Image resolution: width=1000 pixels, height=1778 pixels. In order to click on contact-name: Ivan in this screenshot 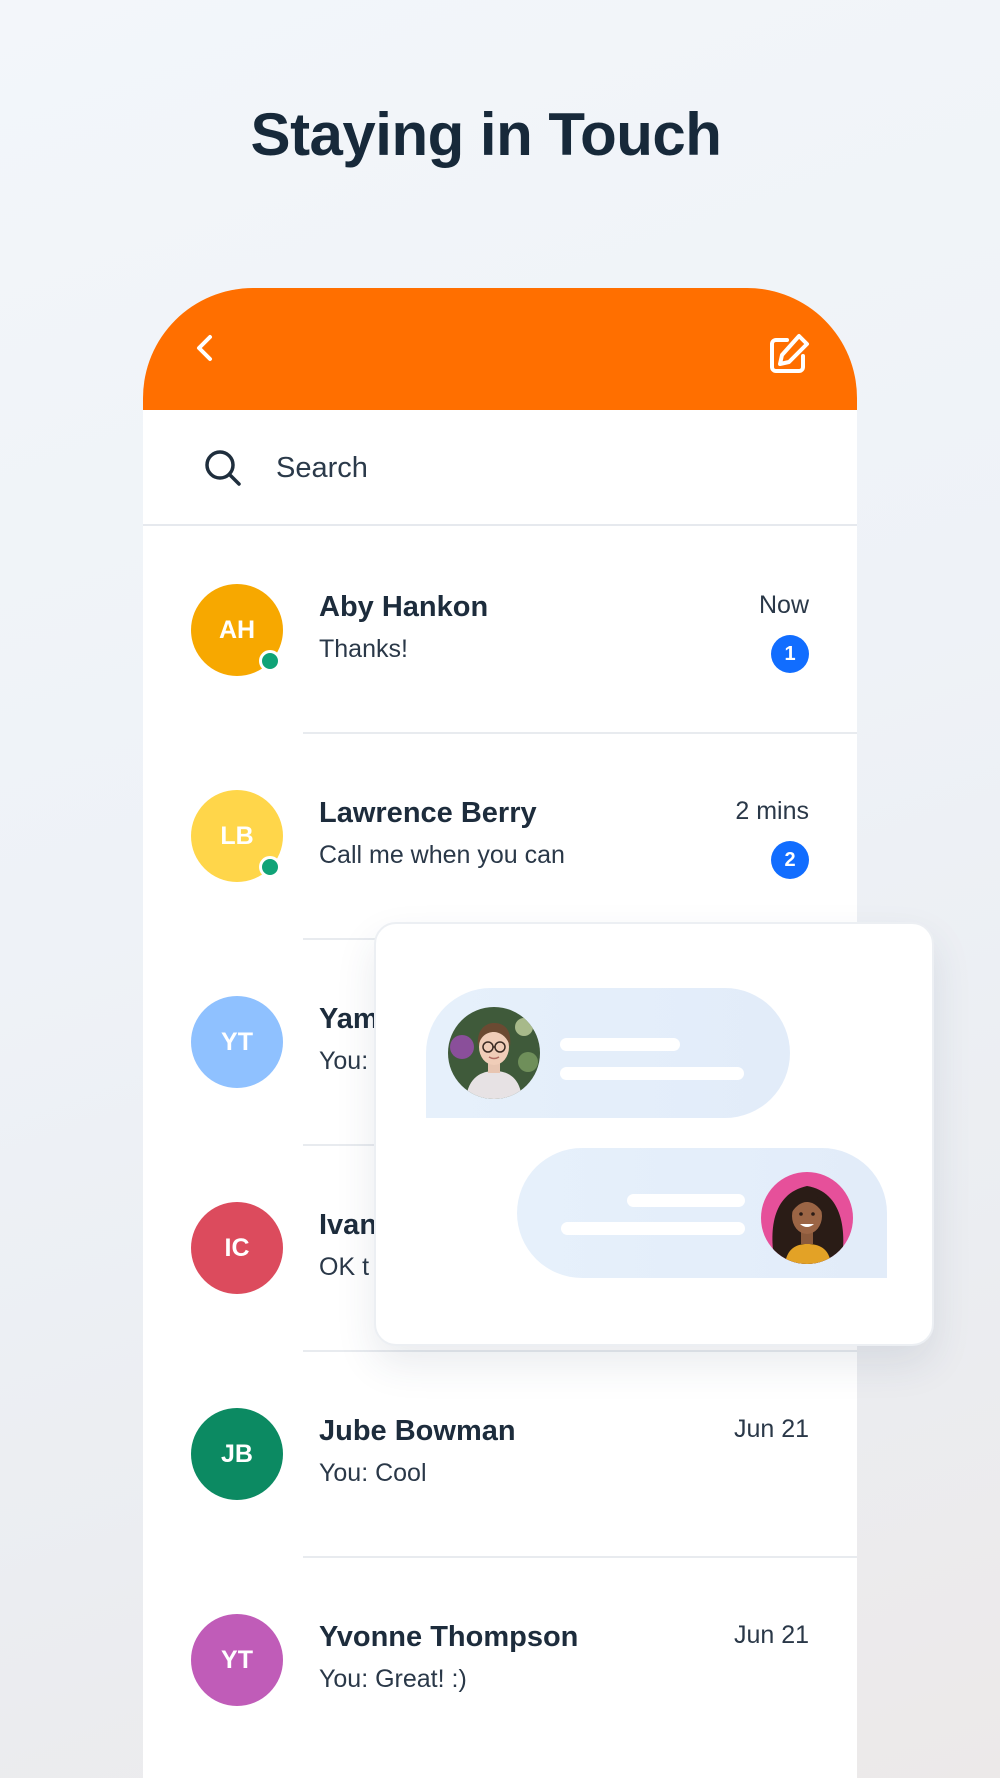, I will do `click(348, 1225)`.